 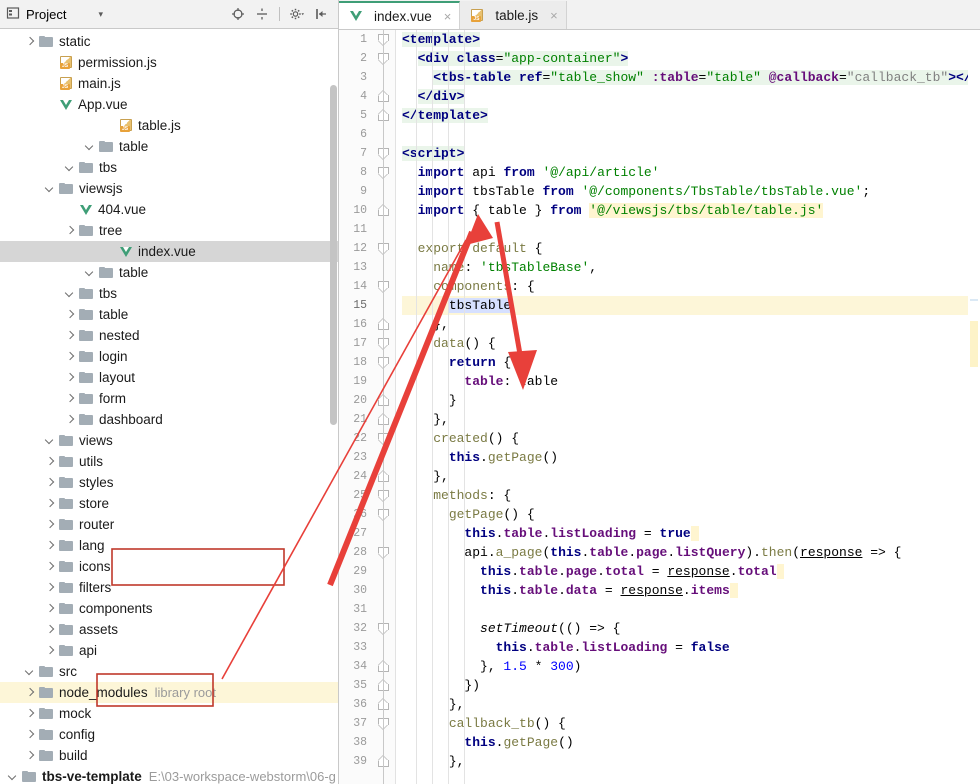 I want to click on tree-item-form: form, so click(x=169, y=398).